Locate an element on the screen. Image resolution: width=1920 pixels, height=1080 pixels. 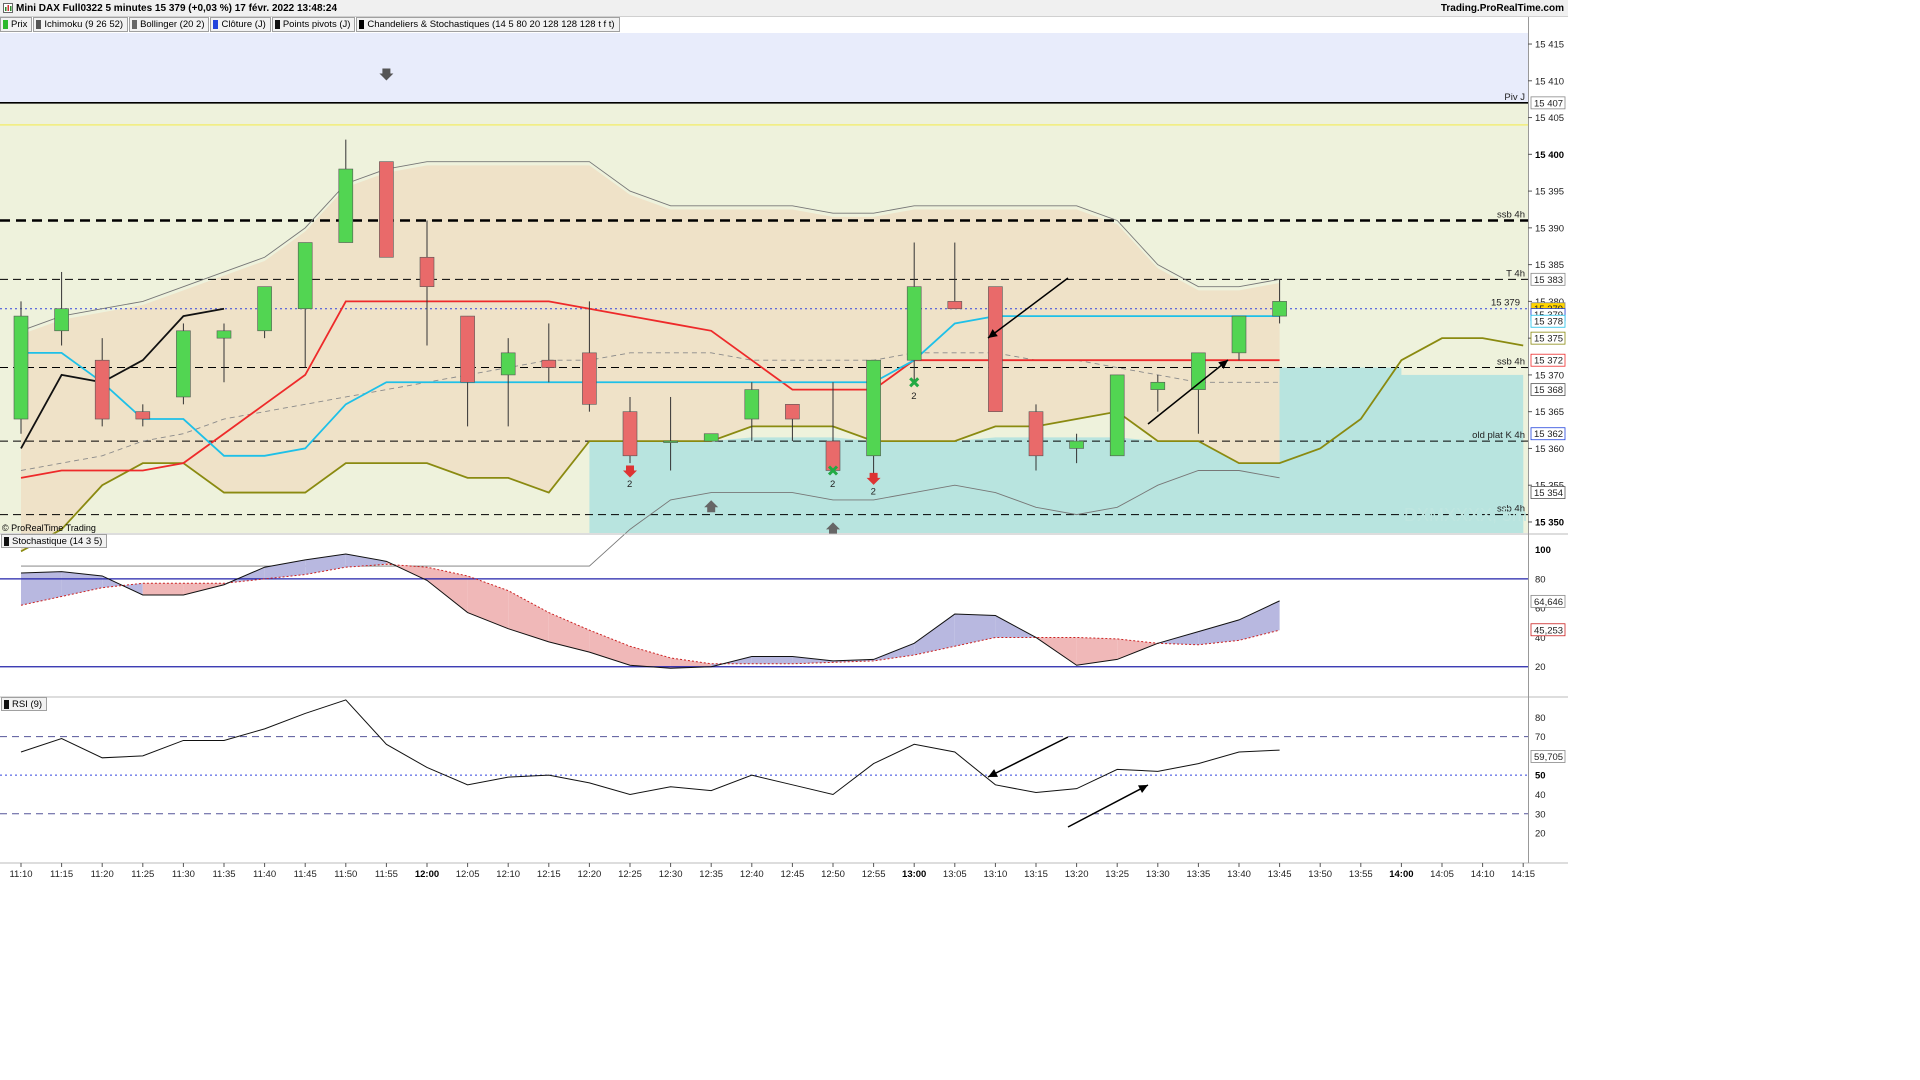
time-tick-label: 12:25 is located at coordinates (630, 874).